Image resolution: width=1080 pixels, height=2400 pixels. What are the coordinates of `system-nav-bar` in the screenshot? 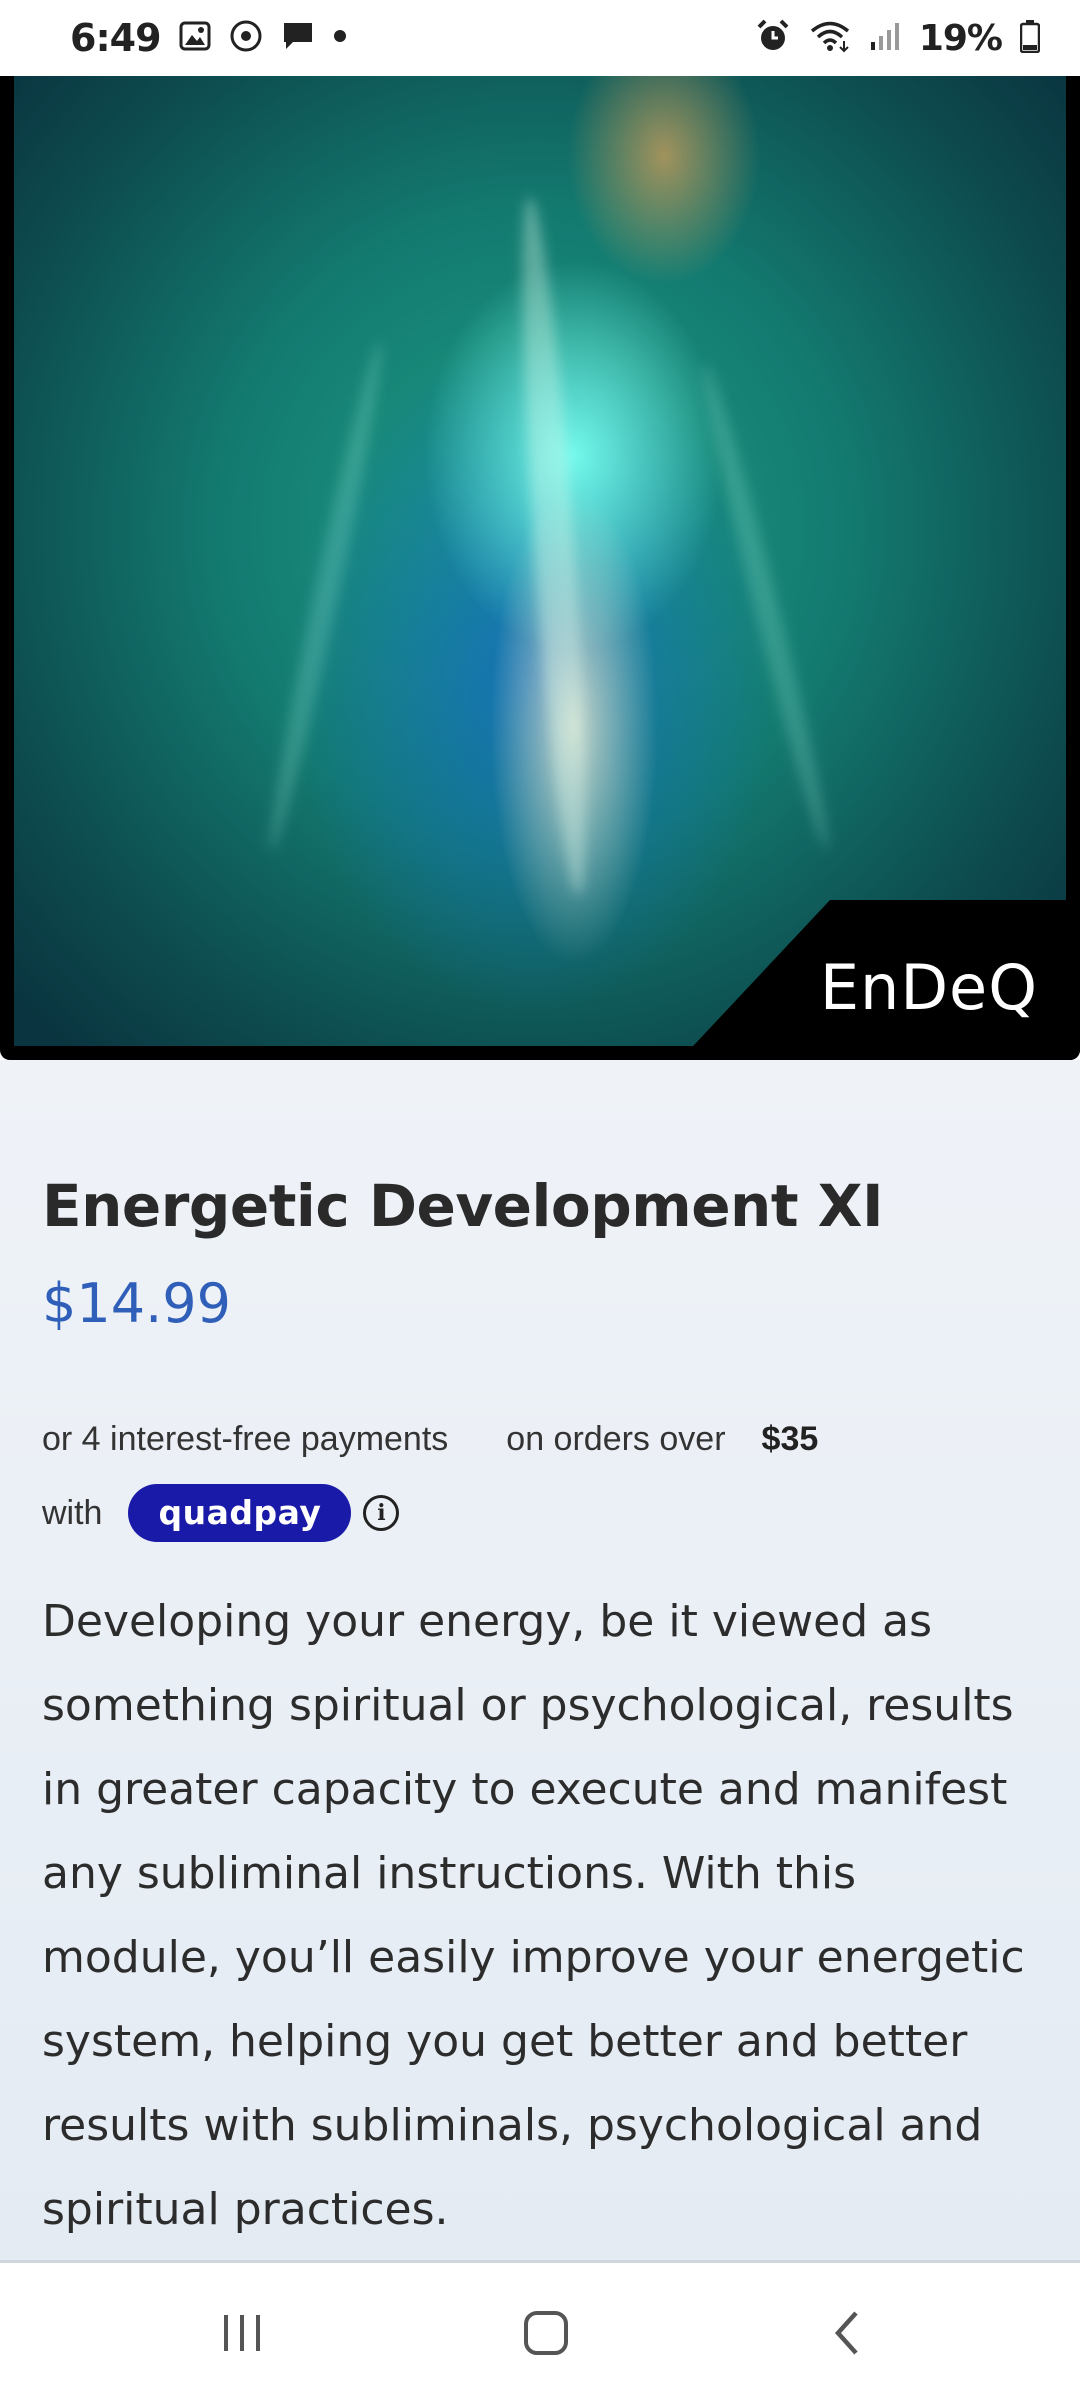 It's located at (540, 2330).